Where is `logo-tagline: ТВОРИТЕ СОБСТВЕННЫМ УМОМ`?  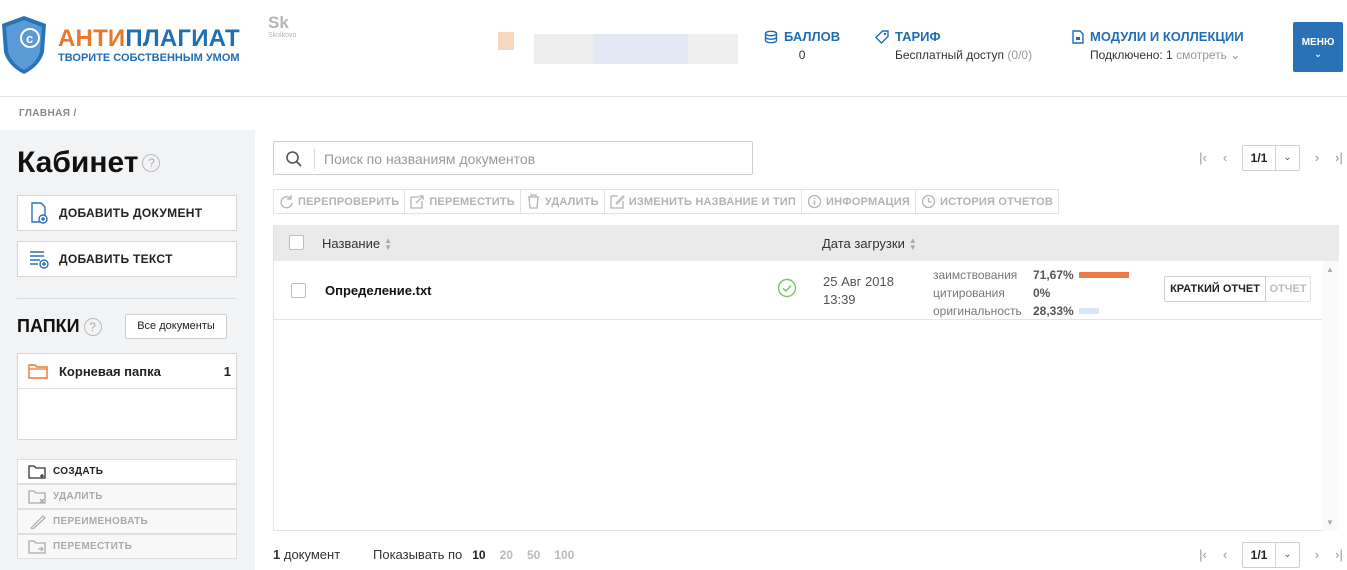 logo-tagline: ТВОРИТЕ СОБСТВЕННЫМ УМОМ is located at coordinates (149, 58).